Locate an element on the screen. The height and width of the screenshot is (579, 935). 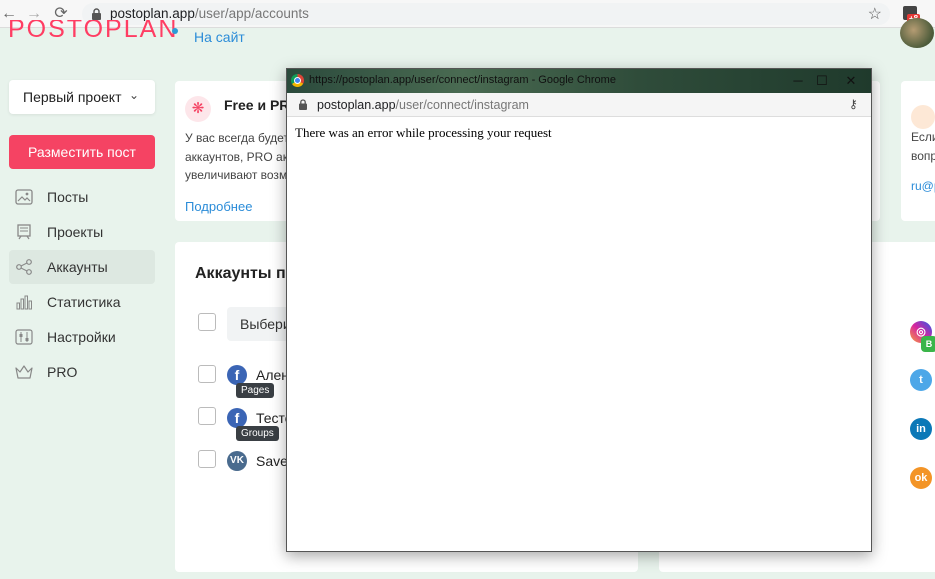
account-filter-label: Выбери is located at coordinates (265, 324).